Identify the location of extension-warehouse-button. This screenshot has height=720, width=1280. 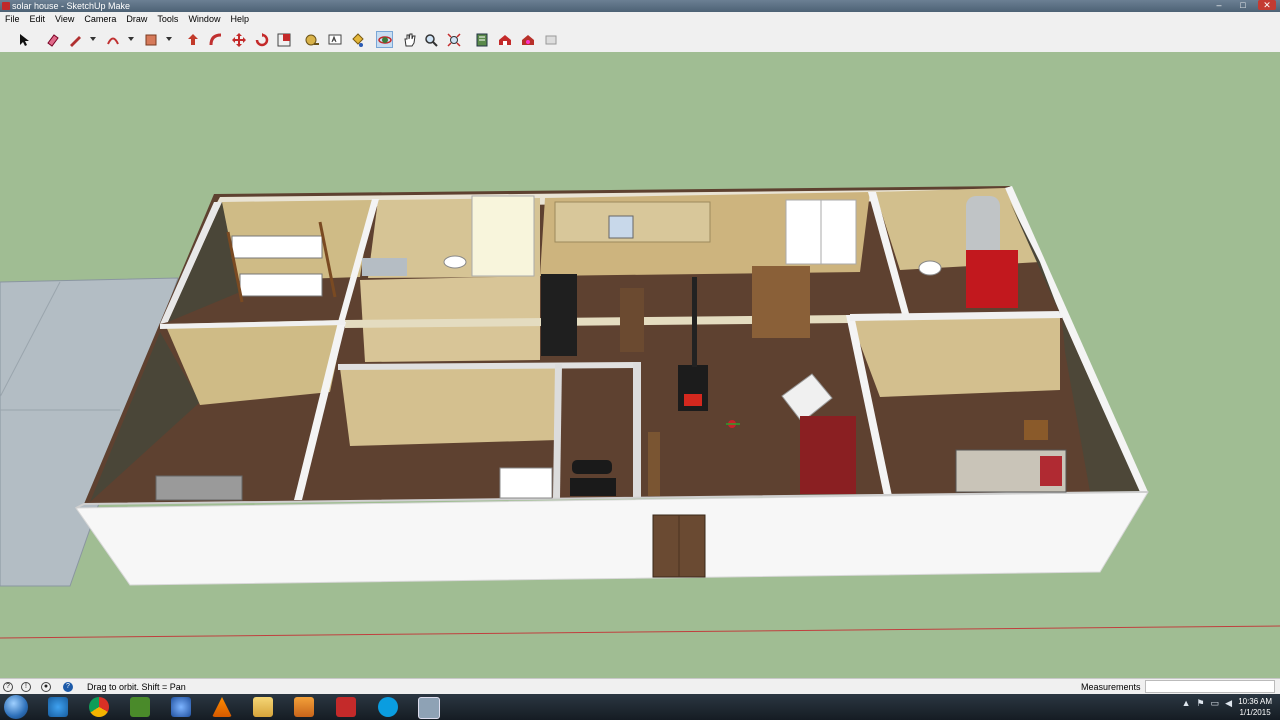
(527, 39).